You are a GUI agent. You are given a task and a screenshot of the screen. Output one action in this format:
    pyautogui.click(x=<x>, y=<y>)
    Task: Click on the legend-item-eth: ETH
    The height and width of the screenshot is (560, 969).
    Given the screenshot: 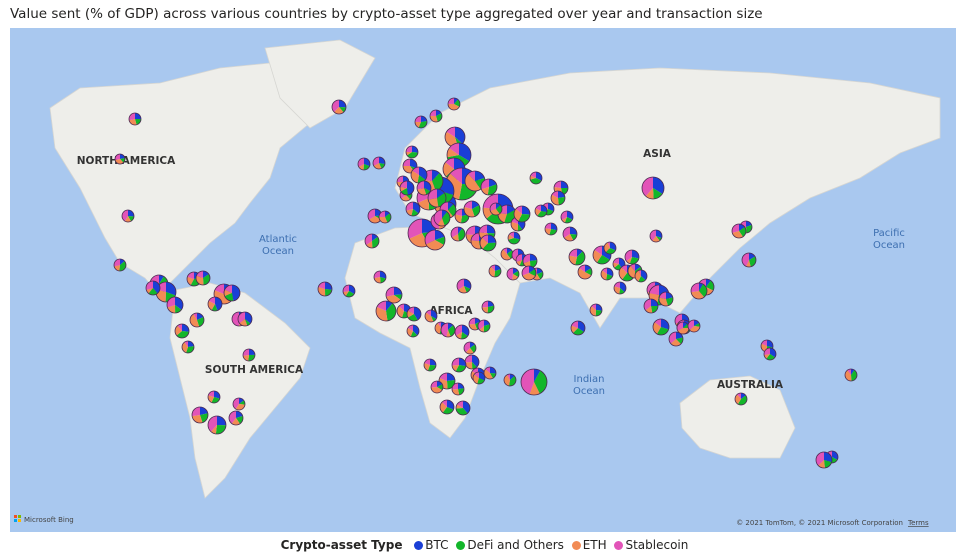 What is the action you would take?
    pyautogui.click(x=587, y=545)
    